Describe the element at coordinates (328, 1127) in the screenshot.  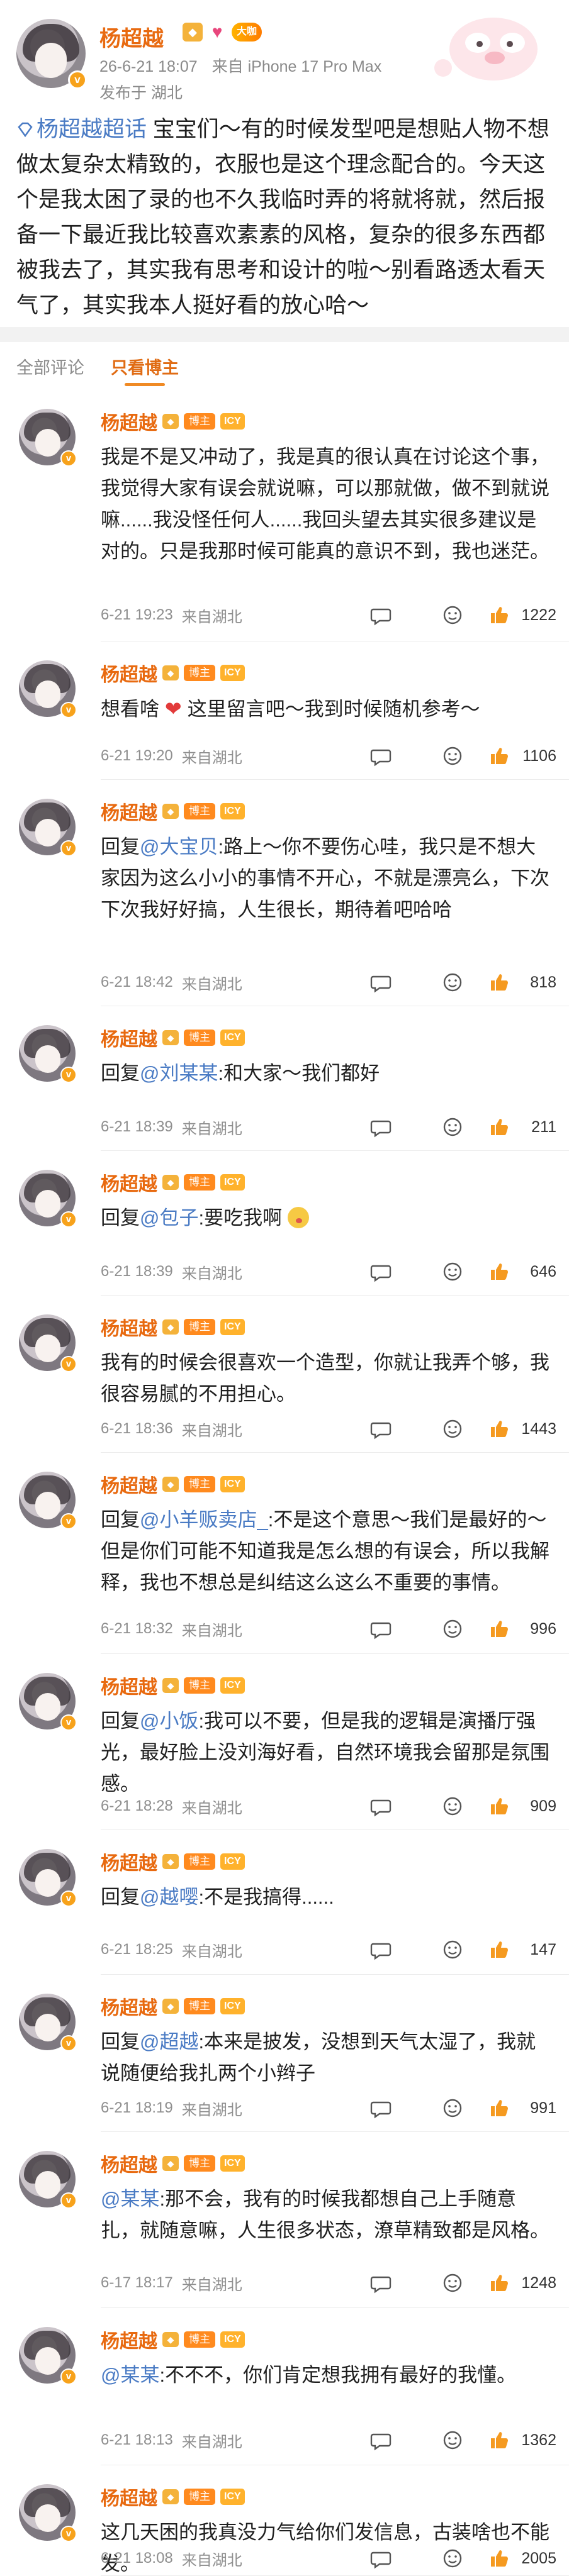
I see `comment-footer: 6-21 18:39 来自湖北 211` at that location.